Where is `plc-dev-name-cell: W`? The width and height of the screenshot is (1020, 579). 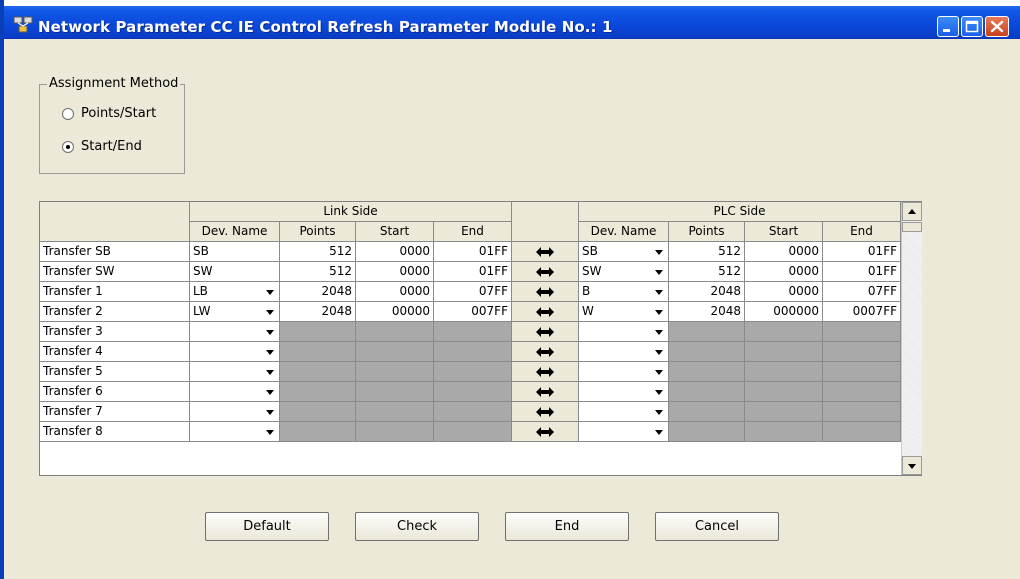 plc-dev-name-cell: W is located at coordinates (624, 312).